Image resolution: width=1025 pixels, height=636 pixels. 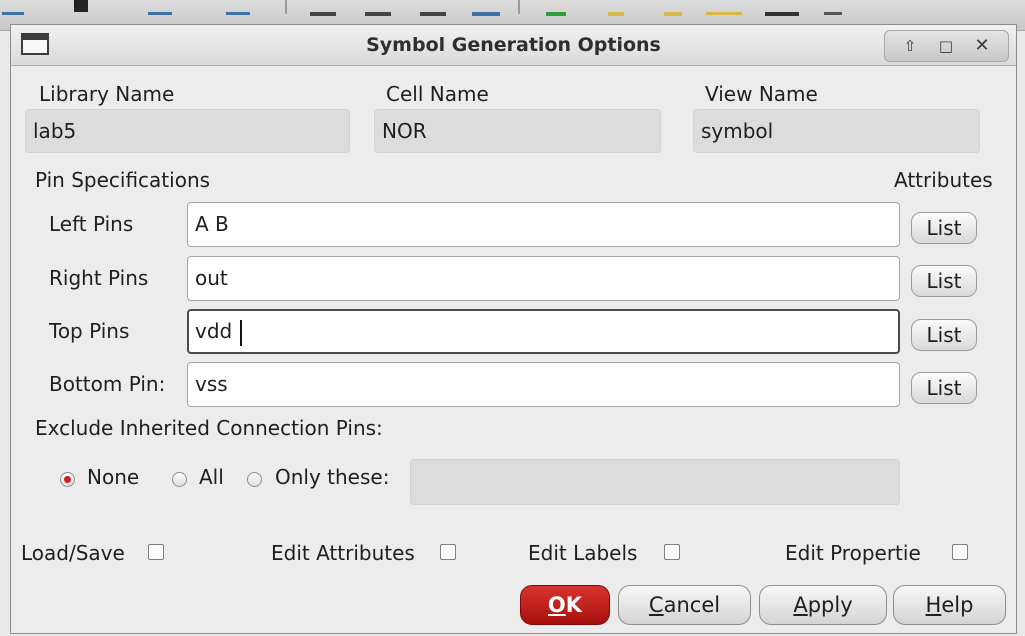 I want to click on exclude-only-these-label: Only these:, so click(x=332, y=477).